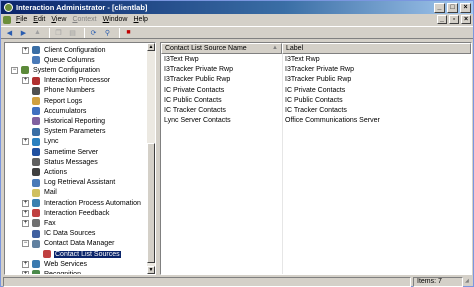  I want to click on table-row: IC Tracker Contacts IC Tracker Contacts, so click(316, 111).